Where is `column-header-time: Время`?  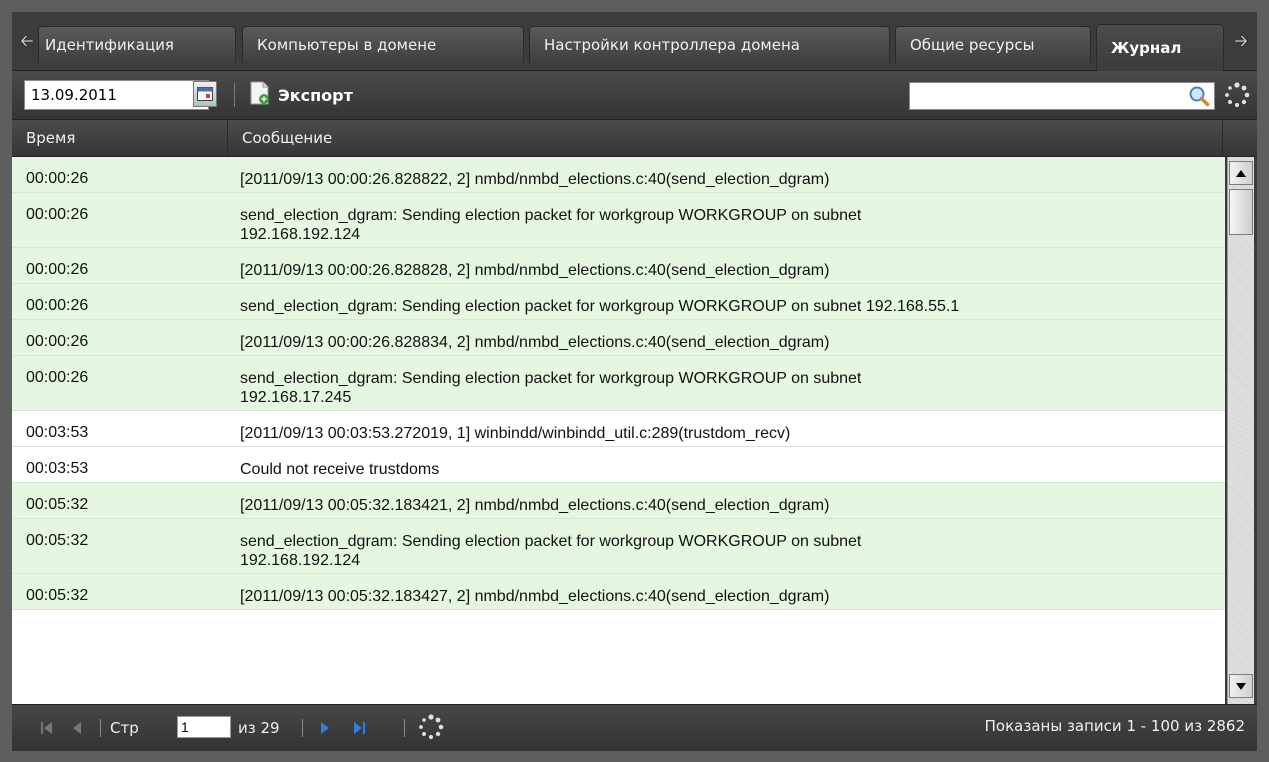
column-header-time: Время is located at coordinates (120, 138).